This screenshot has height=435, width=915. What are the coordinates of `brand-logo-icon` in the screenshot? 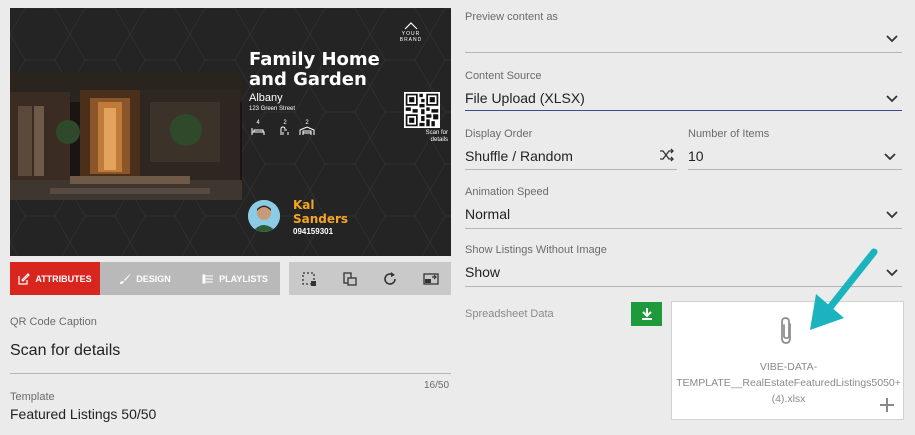 It's located at (411, 26).